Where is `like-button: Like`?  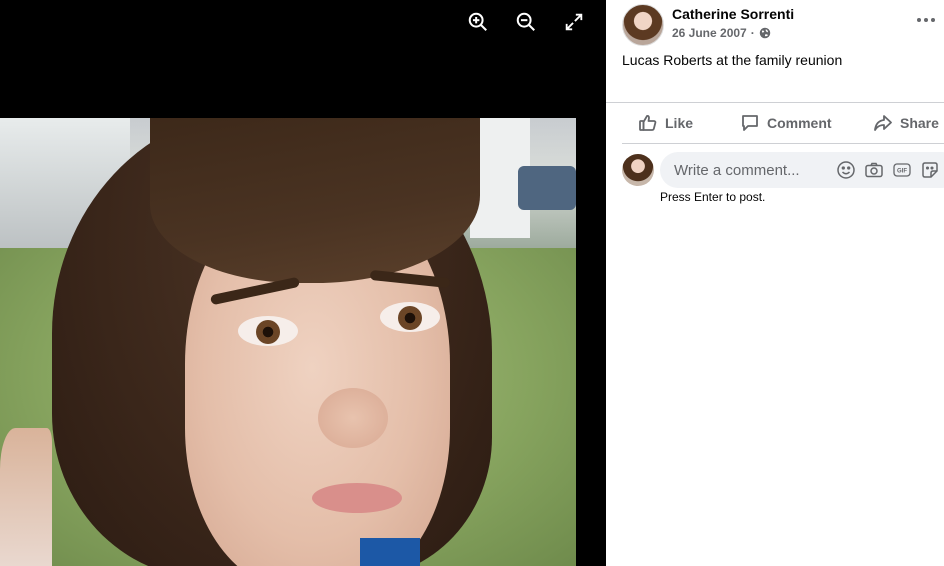 like-button: Like is located at coordinates (665, 123).